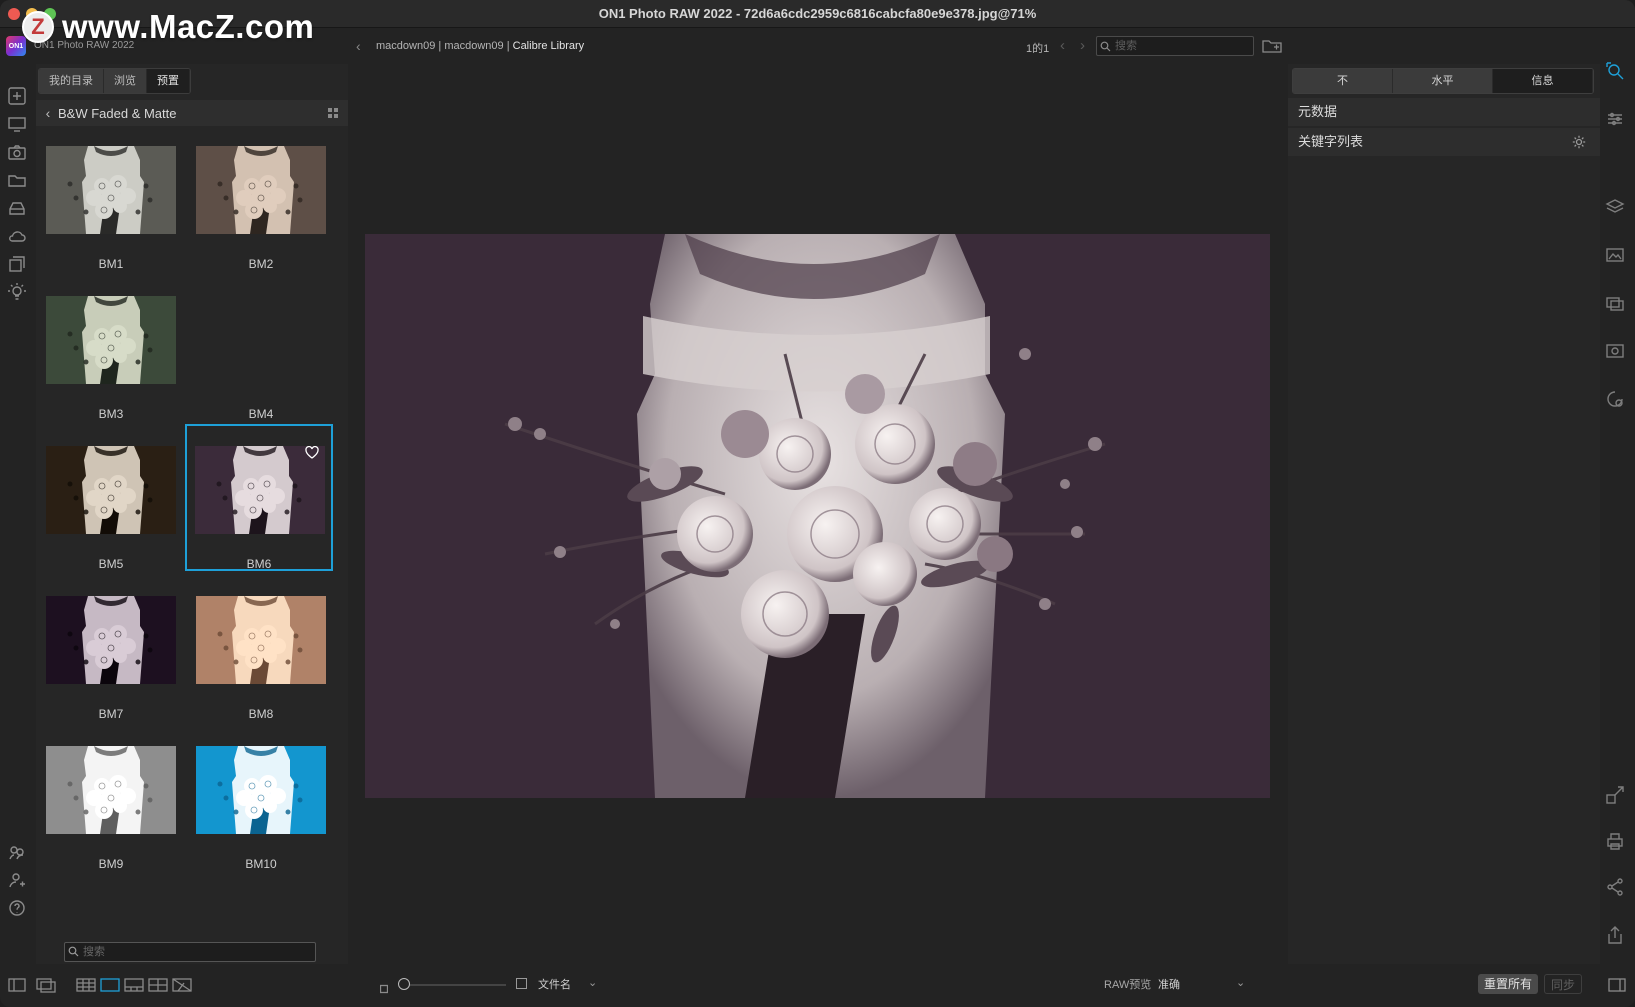 The height and width of the screenshot is (1007, 1635). I want to click on sync-button: 同步, so click(1563, 984).